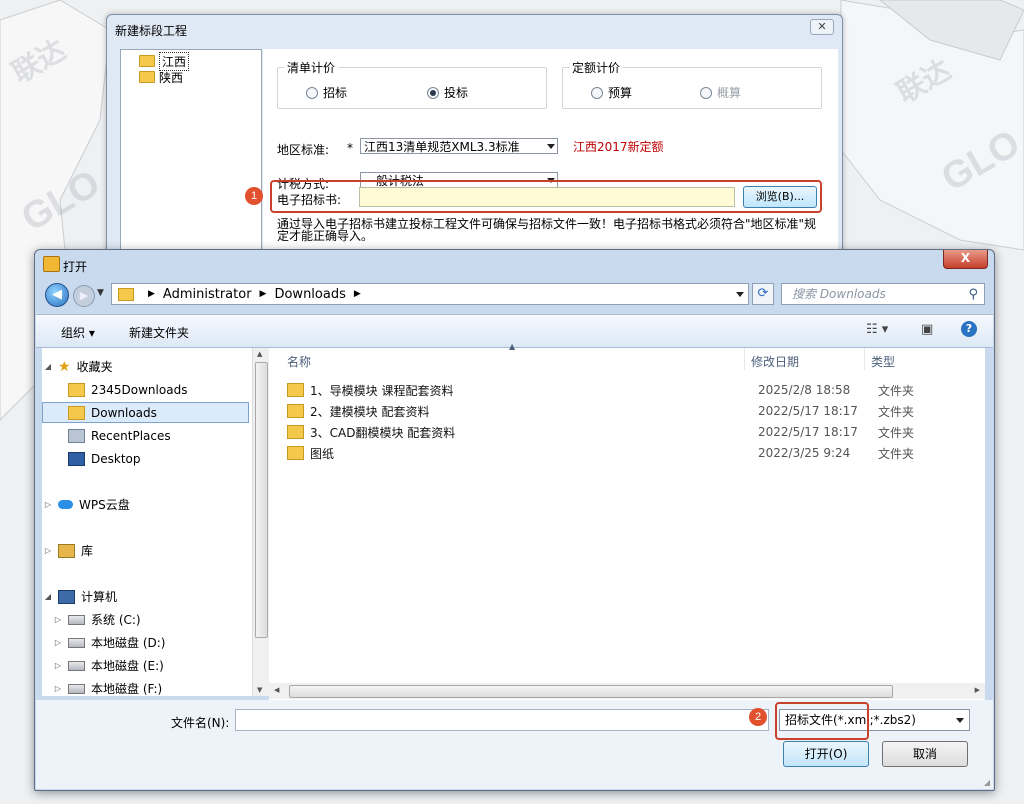  Describe the element at coordinates (775, 361) in the screenshot. I see `column-header-date: 修改日期` at that location.